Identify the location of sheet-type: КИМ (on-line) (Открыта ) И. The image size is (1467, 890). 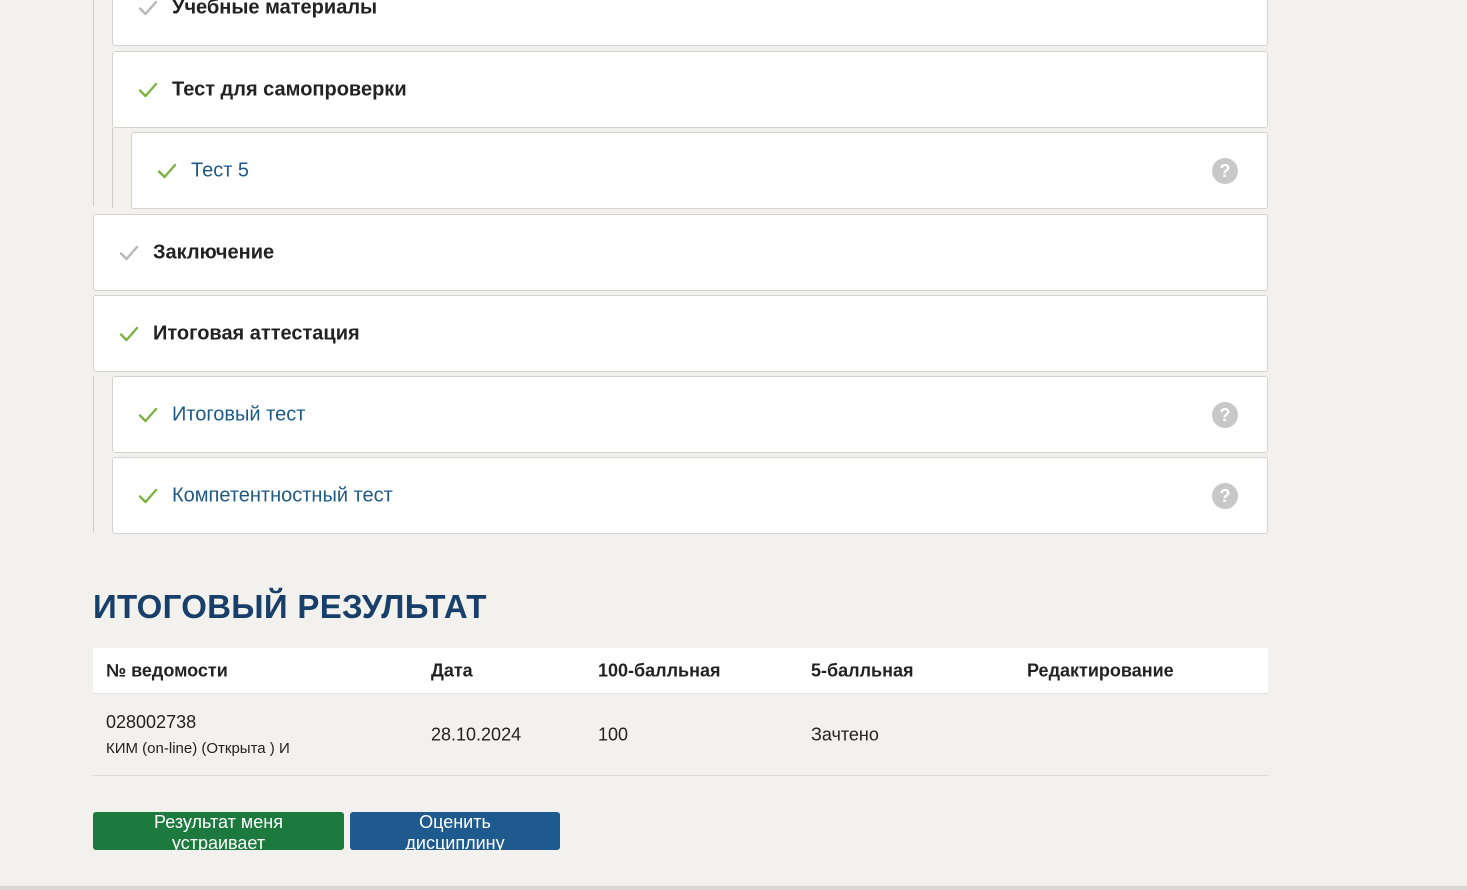
(198, 748).